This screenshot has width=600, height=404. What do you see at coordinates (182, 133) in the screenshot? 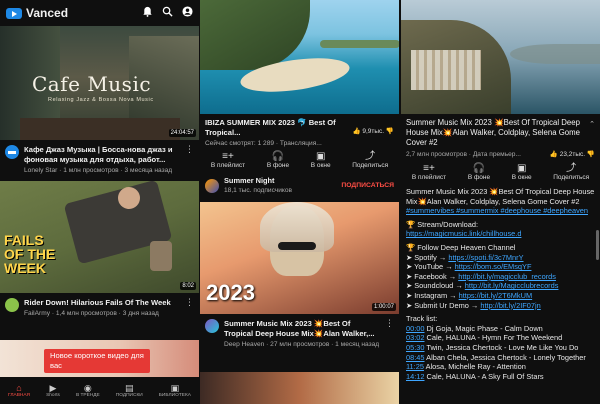
I see `duration-badge: 24:04:57` at bounding box center [182, 133].